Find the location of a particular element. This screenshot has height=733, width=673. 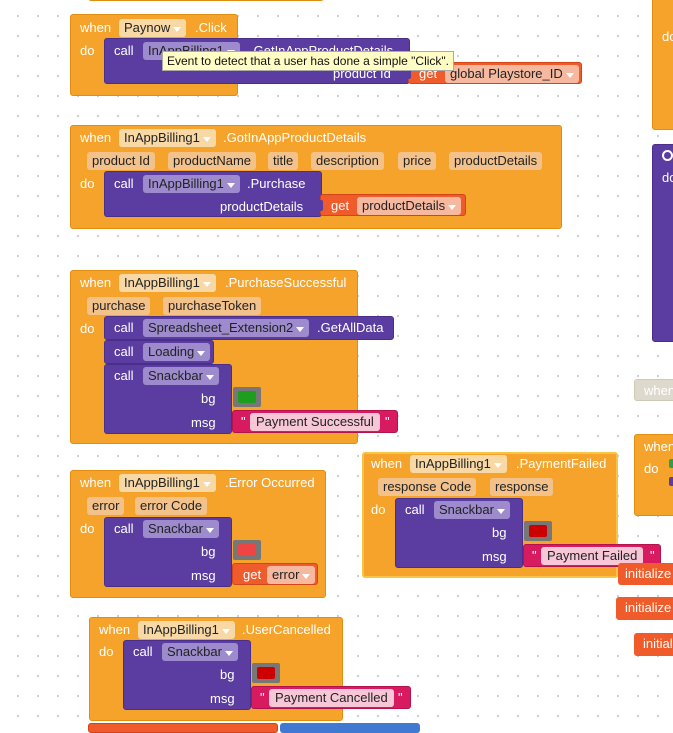

text-block-payment-cancelled: " Payment Cancelled " is located at coordinates (331, 697).